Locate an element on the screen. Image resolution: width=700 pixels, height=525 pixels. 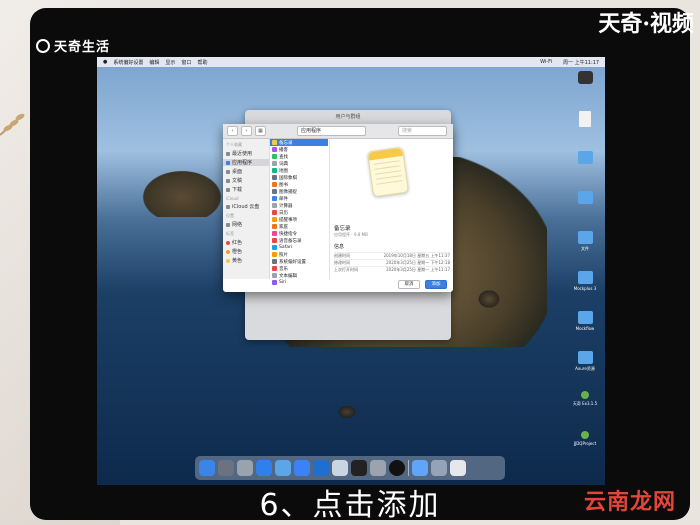
app-list-item: 日历 is located at coordinates (299, 212).